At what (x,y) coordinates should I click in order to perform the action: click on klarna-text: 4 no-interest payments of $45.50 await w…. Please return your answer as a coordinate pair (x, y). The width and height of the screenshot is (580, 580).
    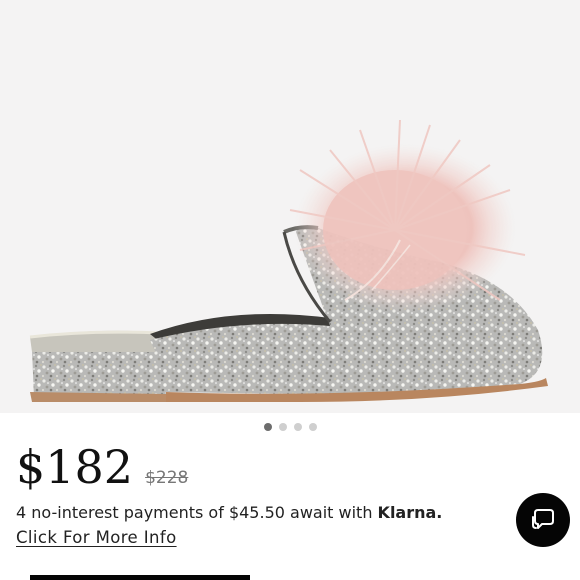
    Looking at the image, I should click on (197, 512).